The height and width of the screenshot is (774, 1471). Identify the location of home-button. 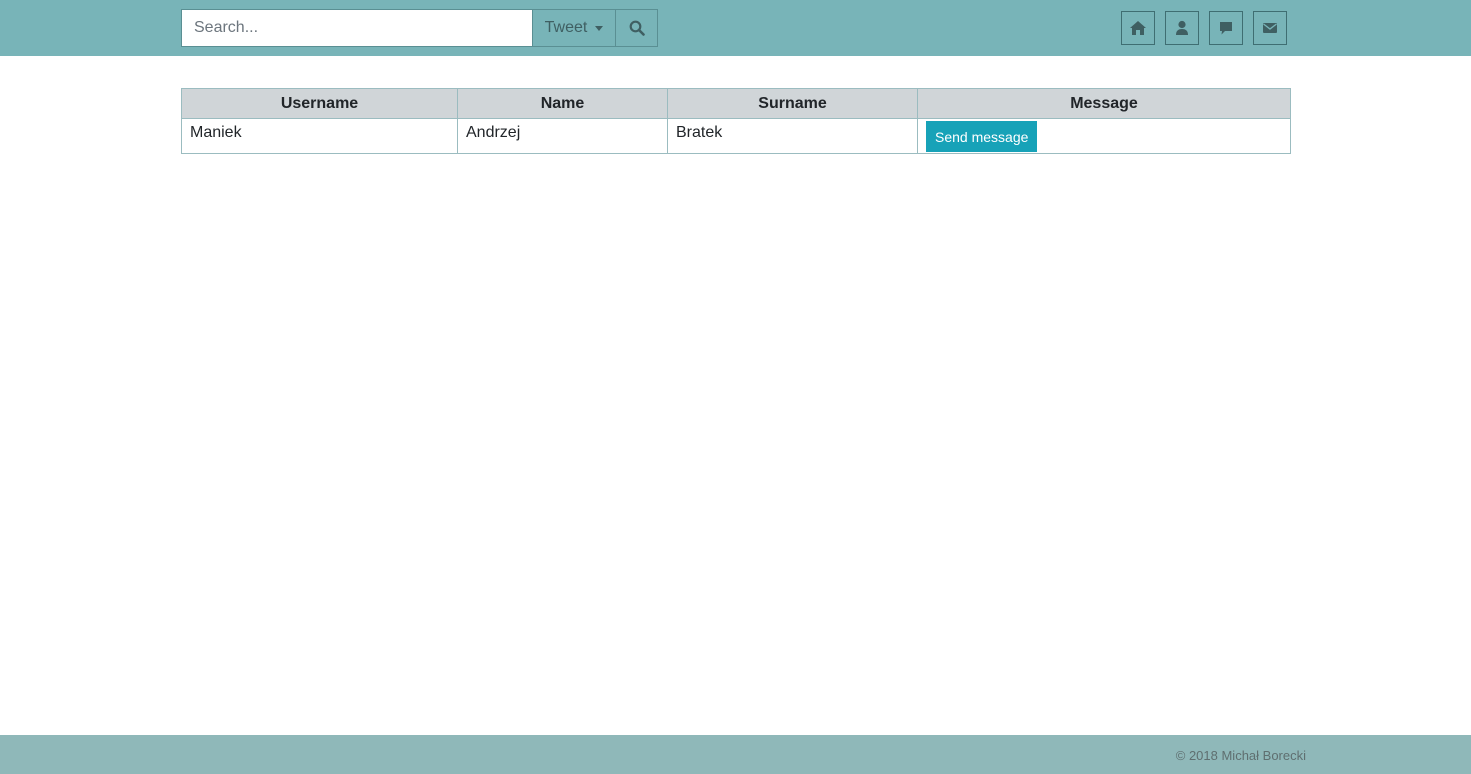
(1138, 28).